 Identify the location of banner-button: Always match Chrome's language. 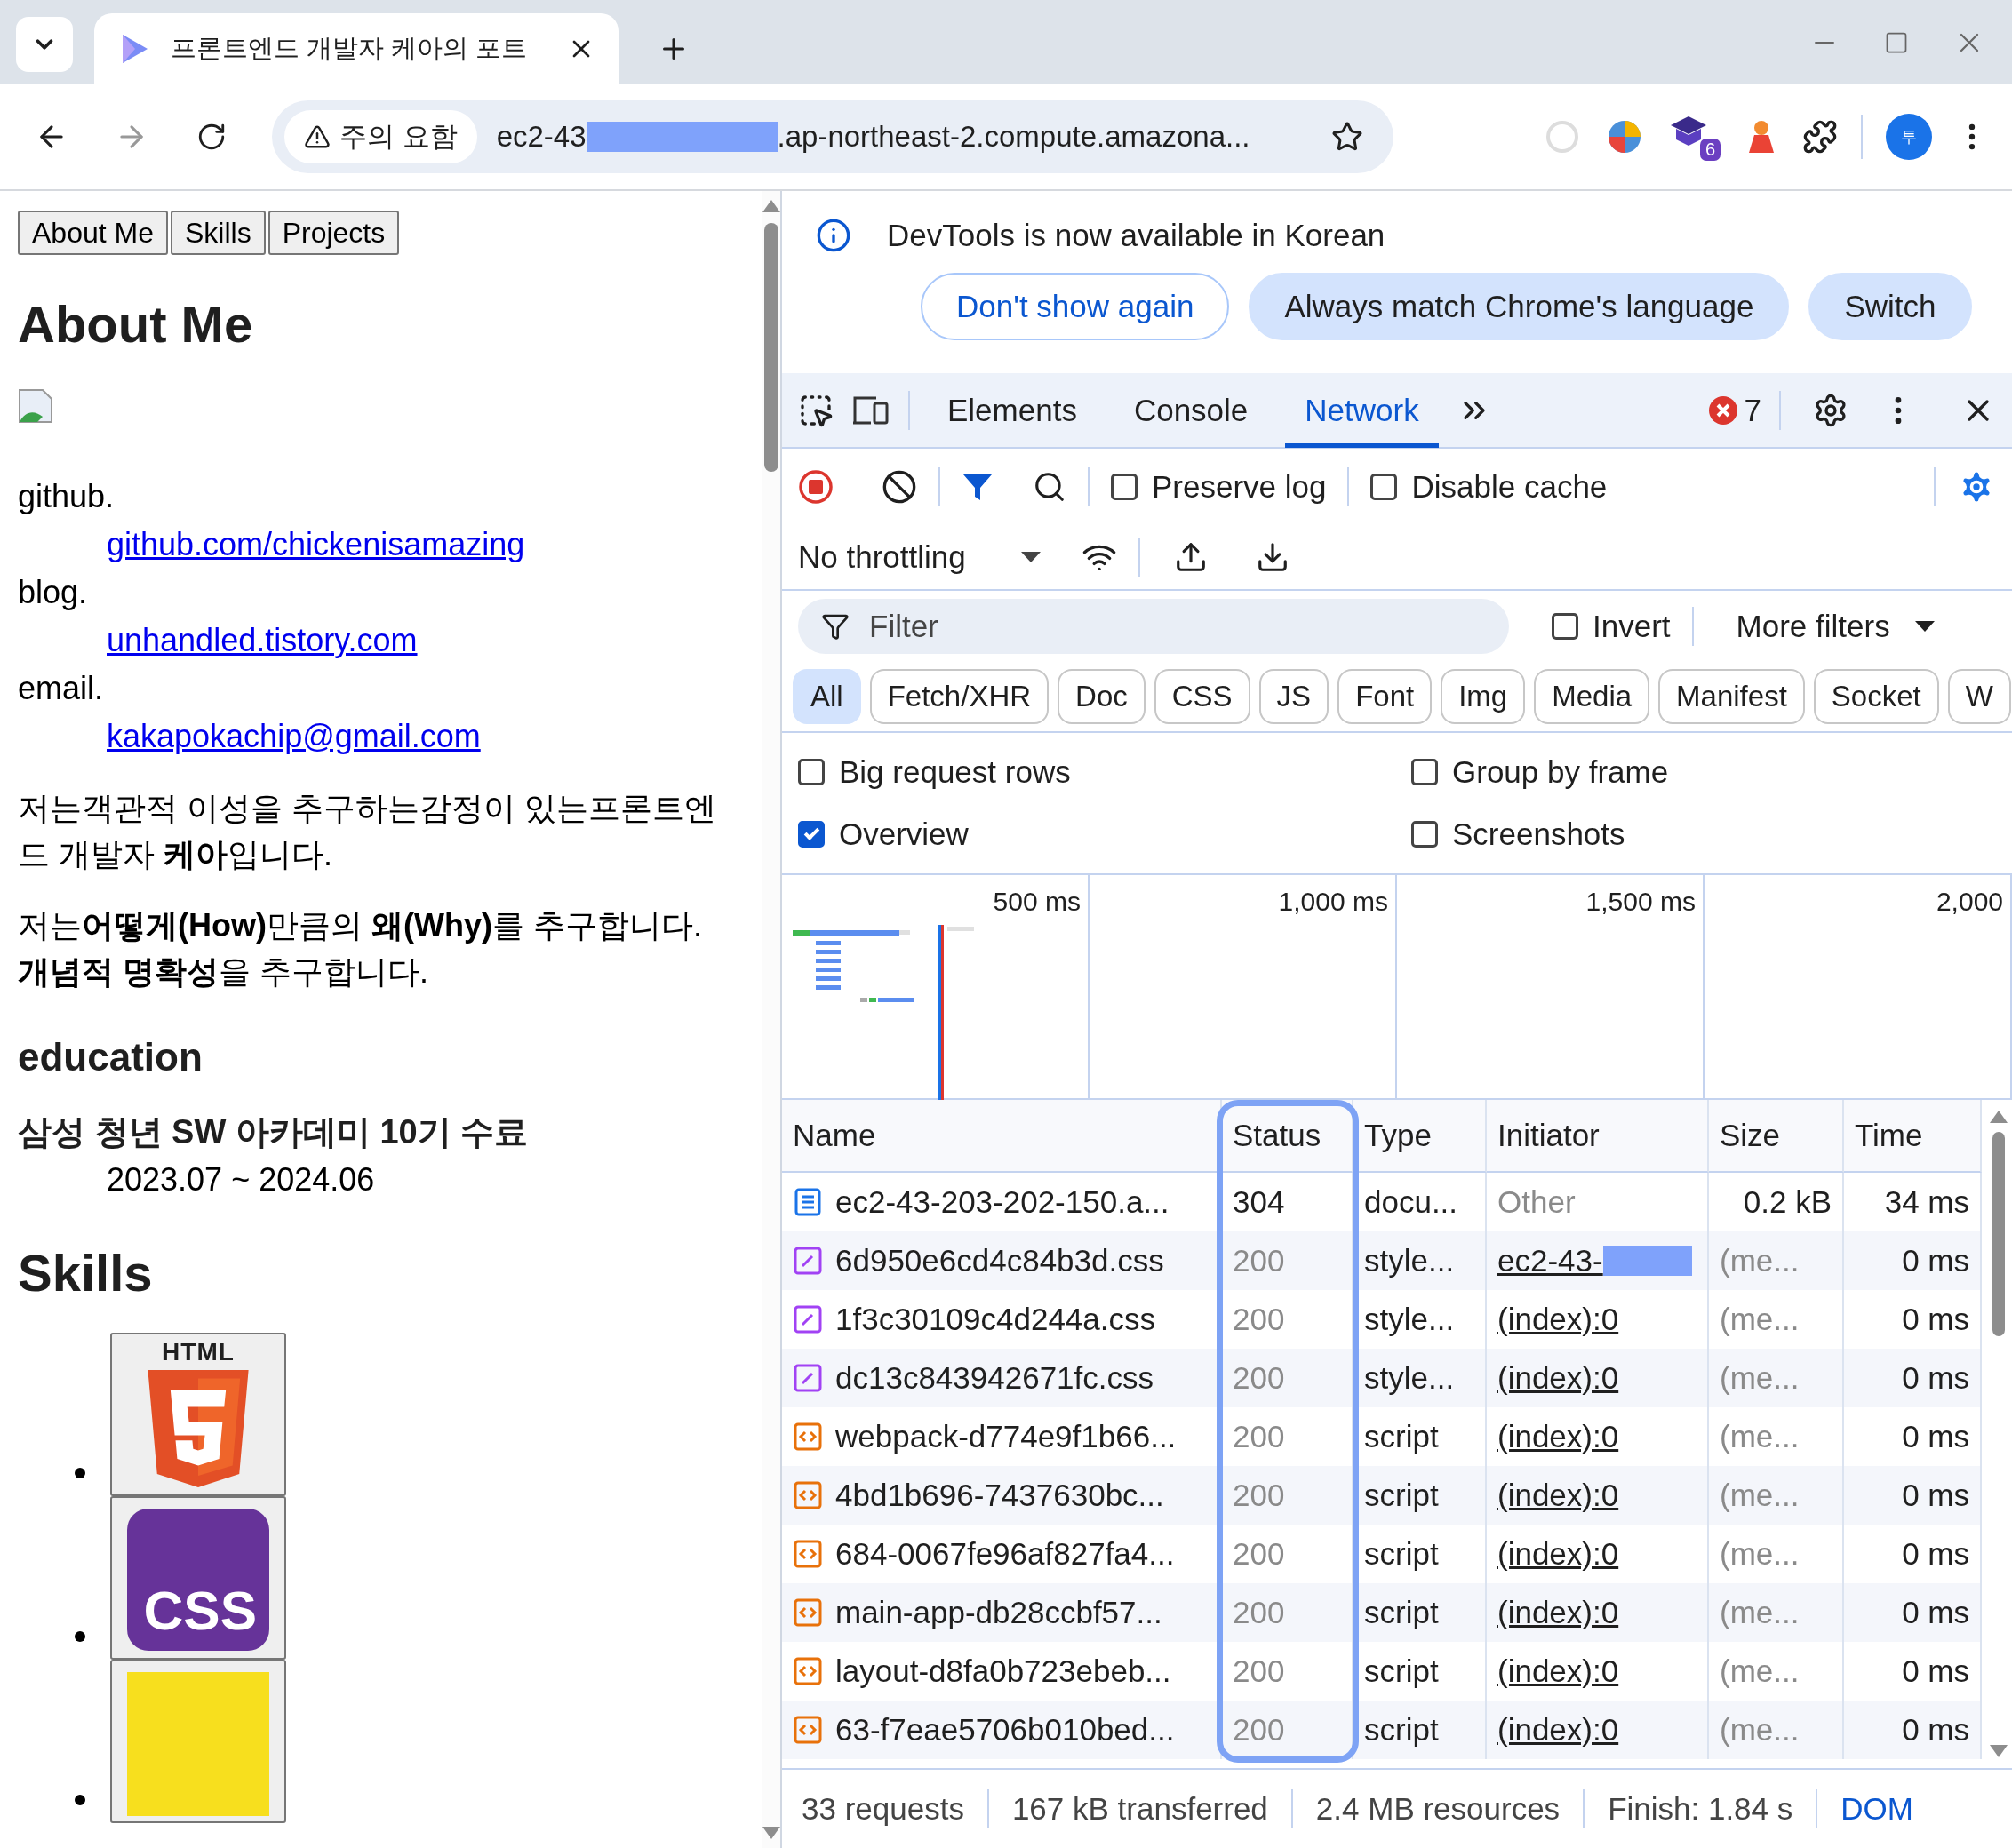
(1519, 306).